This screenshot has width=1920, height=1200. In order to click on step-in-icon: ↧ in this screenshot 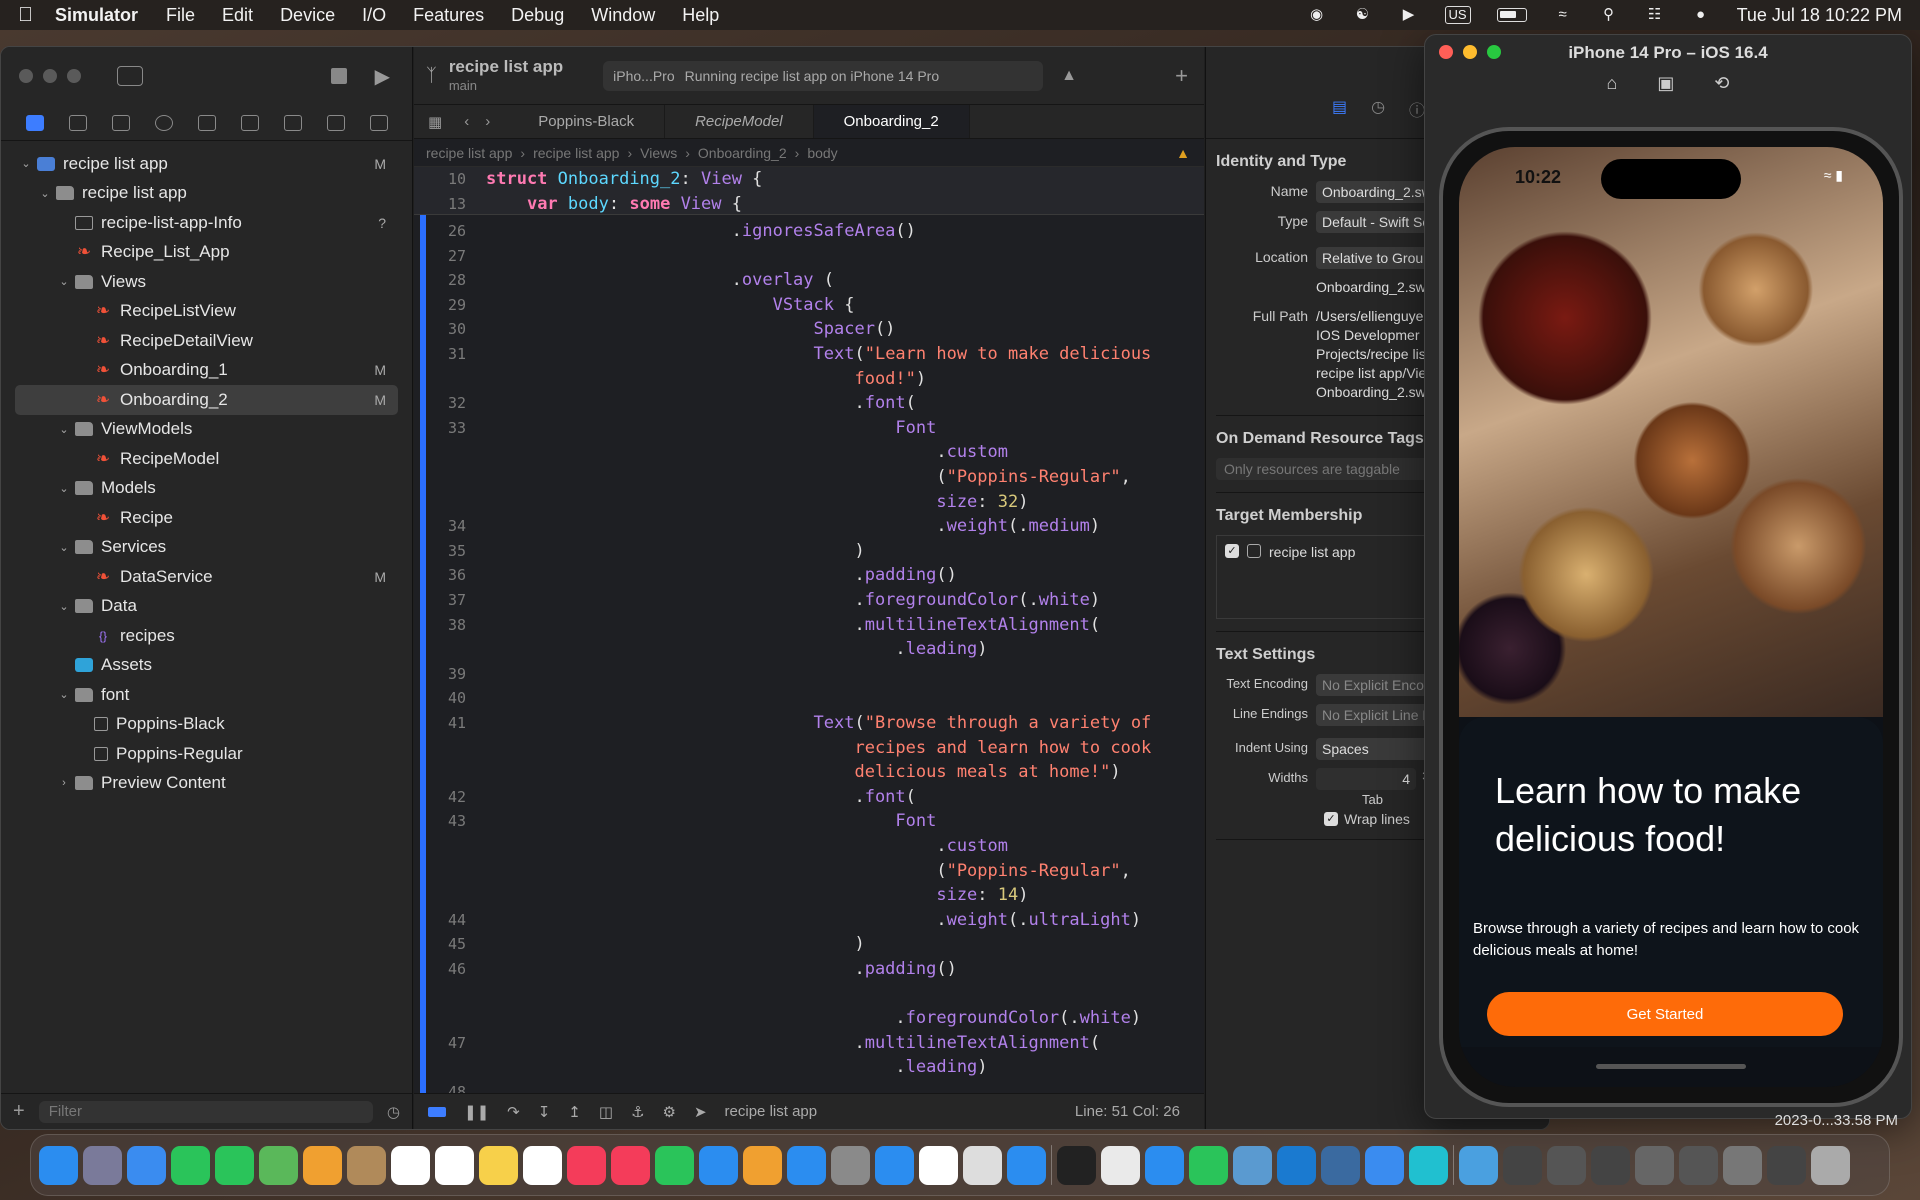, I will do `click(544, 1112)`.